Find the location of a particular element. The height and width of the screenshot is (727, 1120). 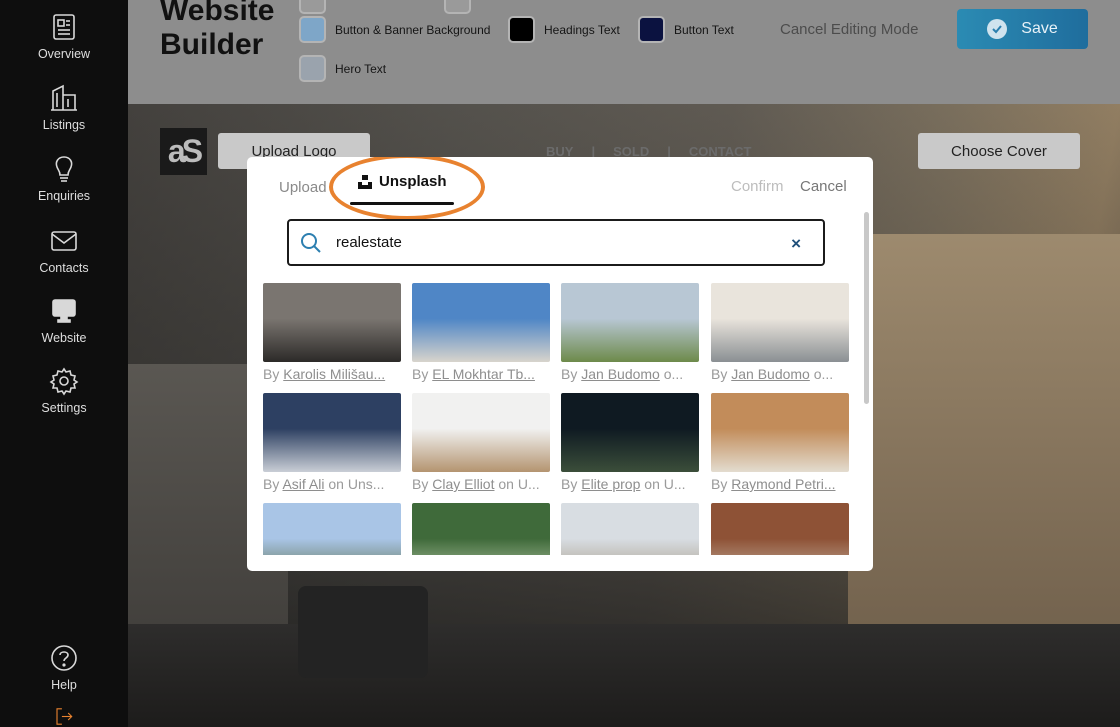

gear-icon is located at coordinates (64, 381).